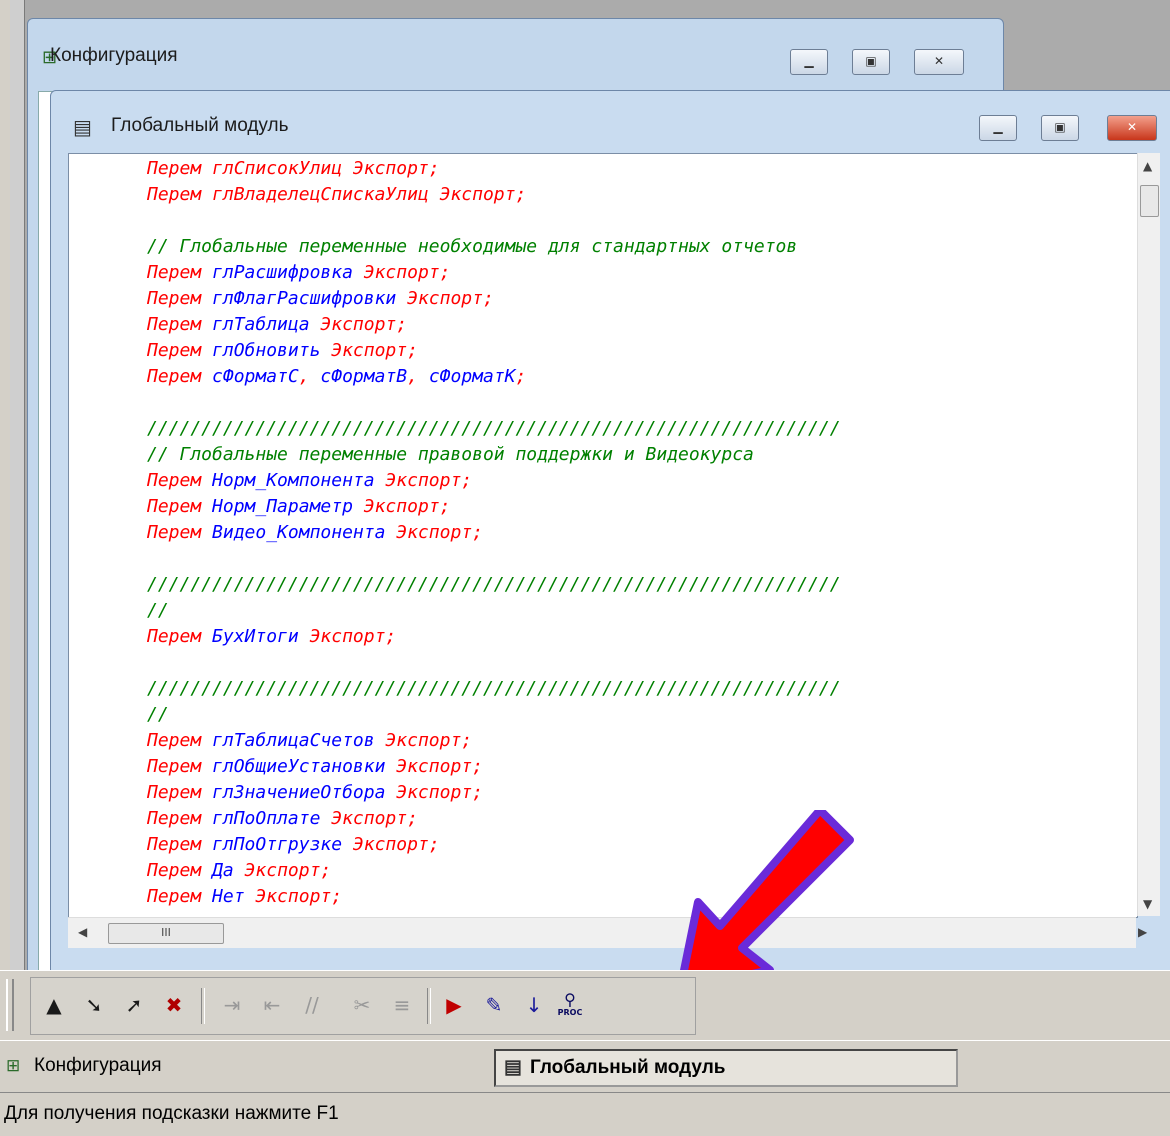 Image resolution: width=1170 pixels, height=1136 pixels. I want to click on code-line: Перем Норм_Параметр Экспорт;, so click(494, 507).